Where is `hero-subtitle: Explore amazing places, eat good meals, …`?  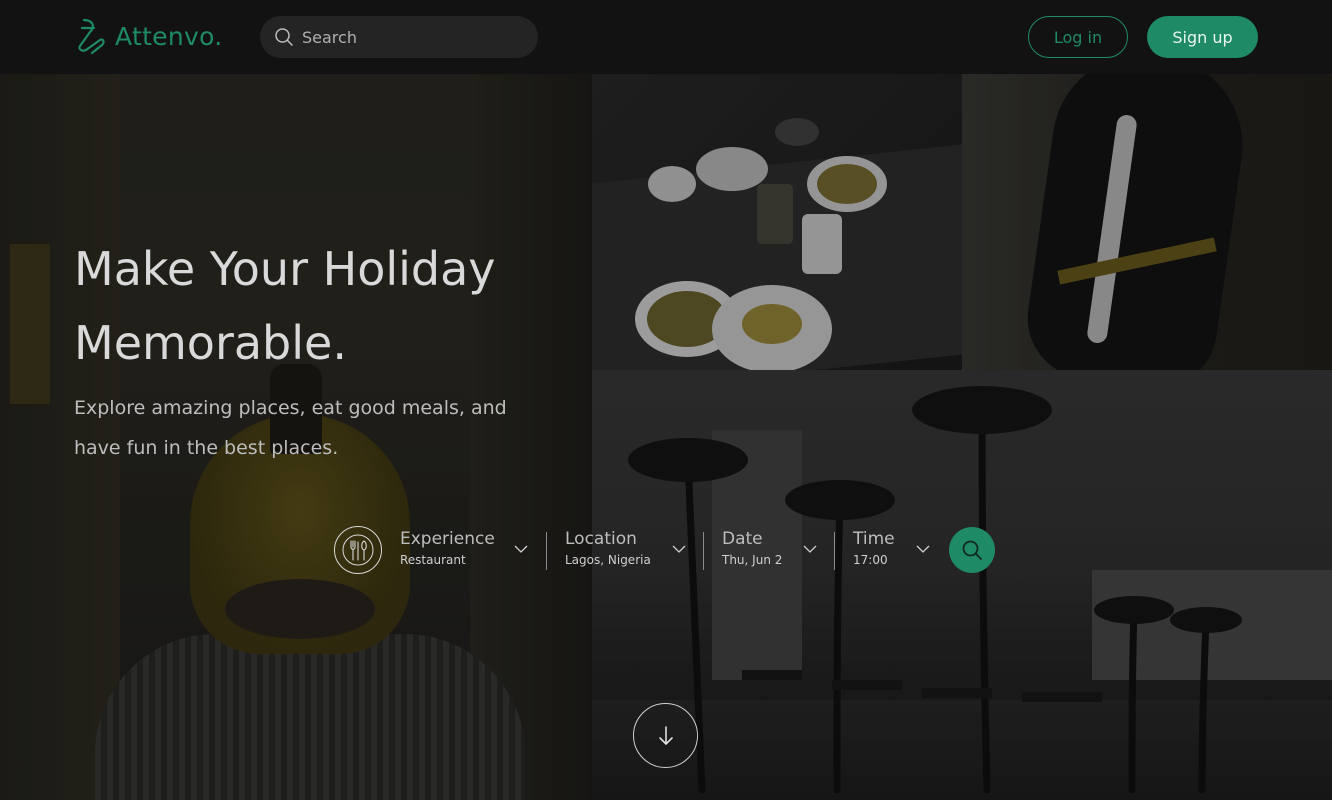
hero-subtitle: Explore amazing places, eat good meals, … is located at coordinates (324, 428).